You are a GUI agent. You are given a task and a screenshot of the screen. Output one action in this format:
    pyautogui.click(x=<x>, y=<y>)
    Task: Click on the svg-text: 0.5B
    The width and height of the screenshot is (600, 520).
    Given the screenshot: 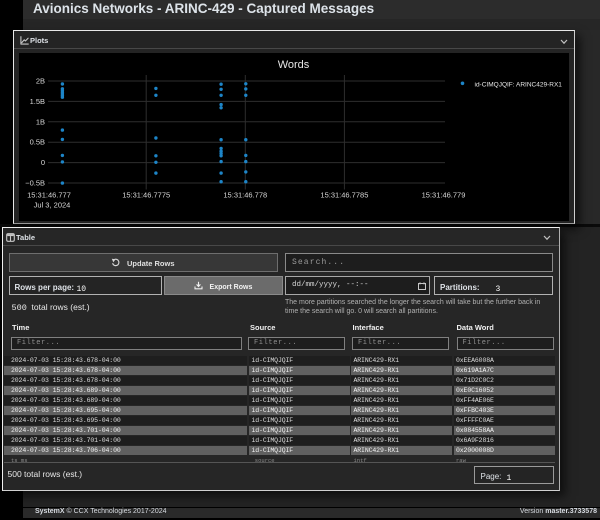 What is the action you would take?
    pyautogui.click(x=37, y=142)
    